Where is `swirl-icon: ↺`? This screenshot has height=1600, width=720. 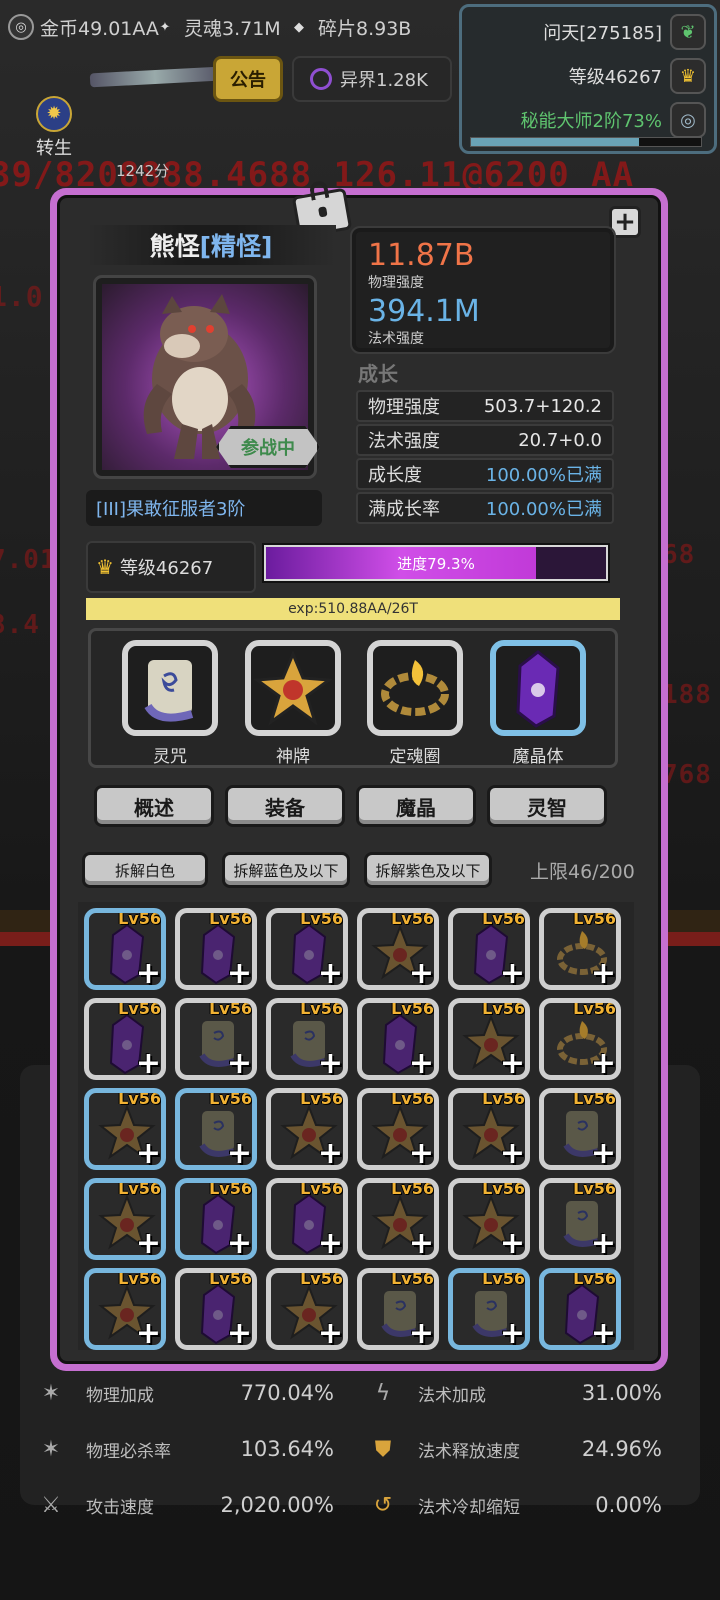
swirl-icon: ↺ is located at coordinates (383, 1505).